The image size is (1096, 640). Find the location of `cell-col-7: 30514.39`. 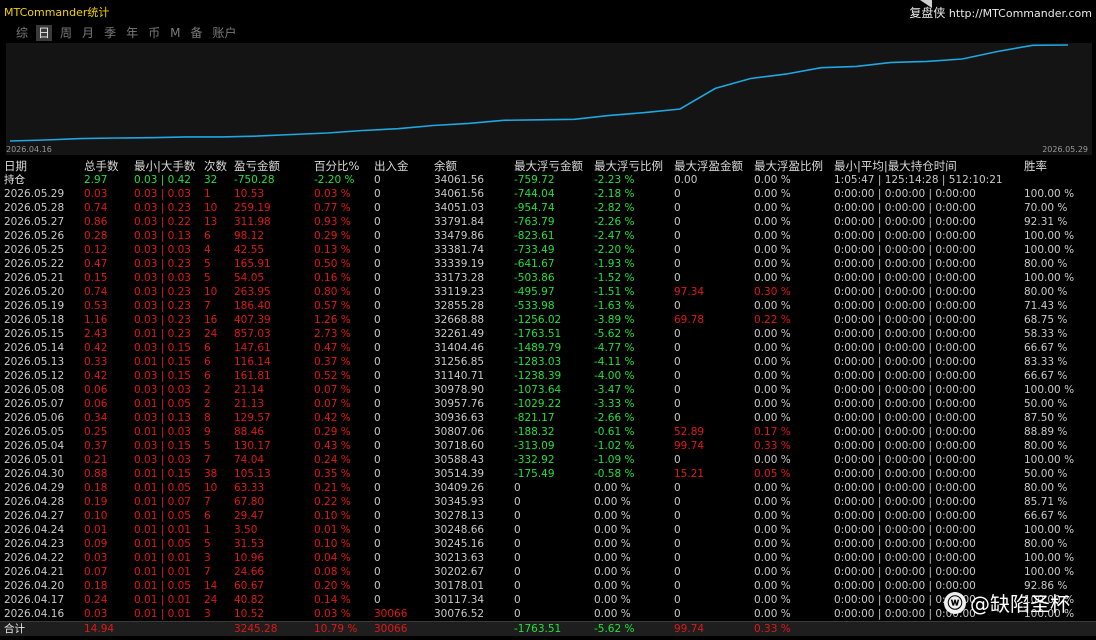

cell-col-7: 30514.39 is located at coordinates (459, 474).